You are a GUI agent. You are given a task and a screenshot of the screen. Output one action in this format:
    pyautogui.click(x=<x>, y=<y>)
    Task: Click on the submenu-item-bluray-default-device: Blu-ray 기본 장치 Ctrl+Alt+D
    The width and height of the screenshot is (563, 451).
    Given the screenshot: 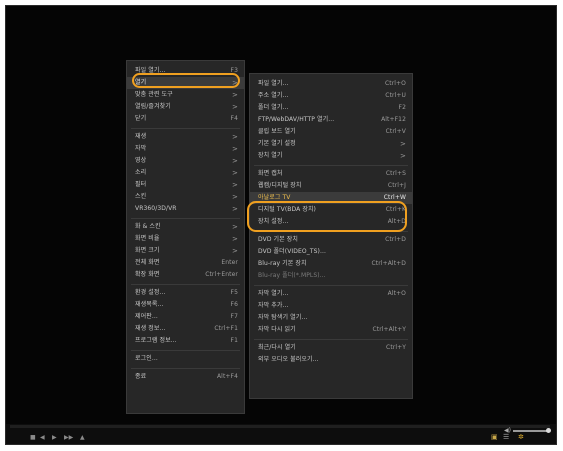 What is the action you would take?
    pyautogui.click(x=331, y=264)
    